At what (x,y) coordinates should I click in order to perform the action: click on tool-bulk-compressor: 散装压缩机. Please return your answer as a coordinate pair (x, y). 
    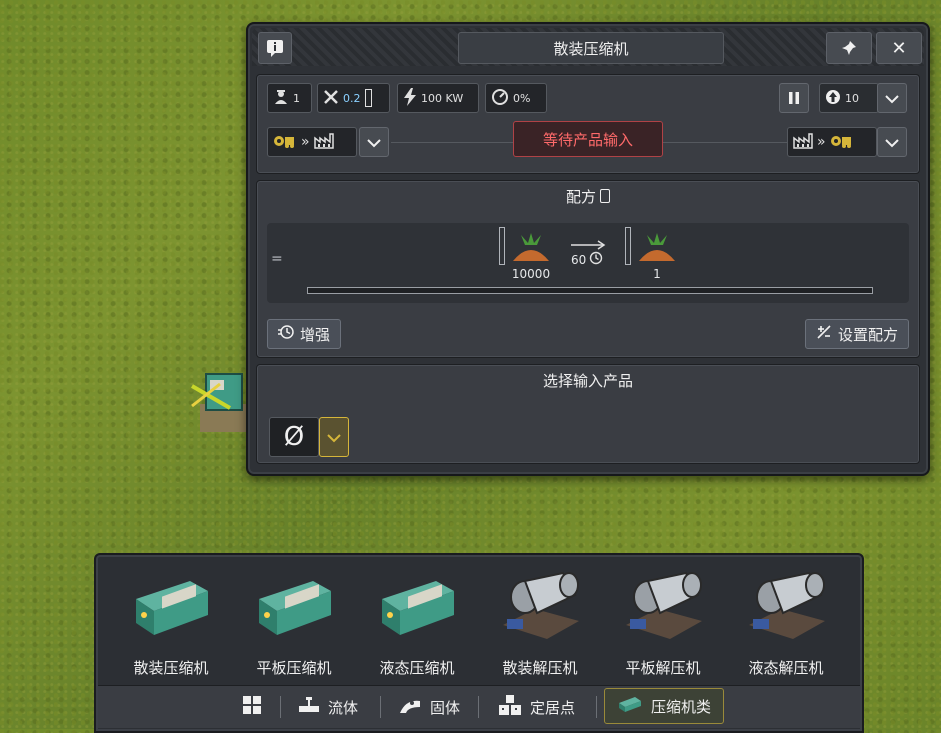
    Looking at the image, I should click on (171, 624).